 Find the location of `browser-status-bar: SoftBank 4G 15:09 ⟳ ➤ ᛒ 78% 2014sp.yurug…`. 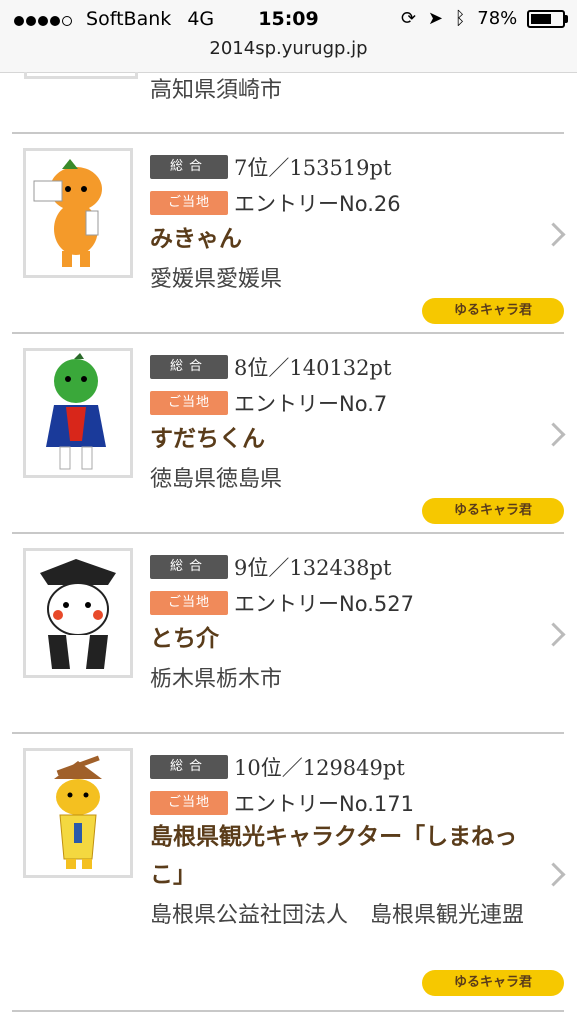

browser-status-bar: SoftBank 4G 15:09 ⟳ ➤ ᛒ 78% 2014sp.yurug… is located at coordinates (288, 36).